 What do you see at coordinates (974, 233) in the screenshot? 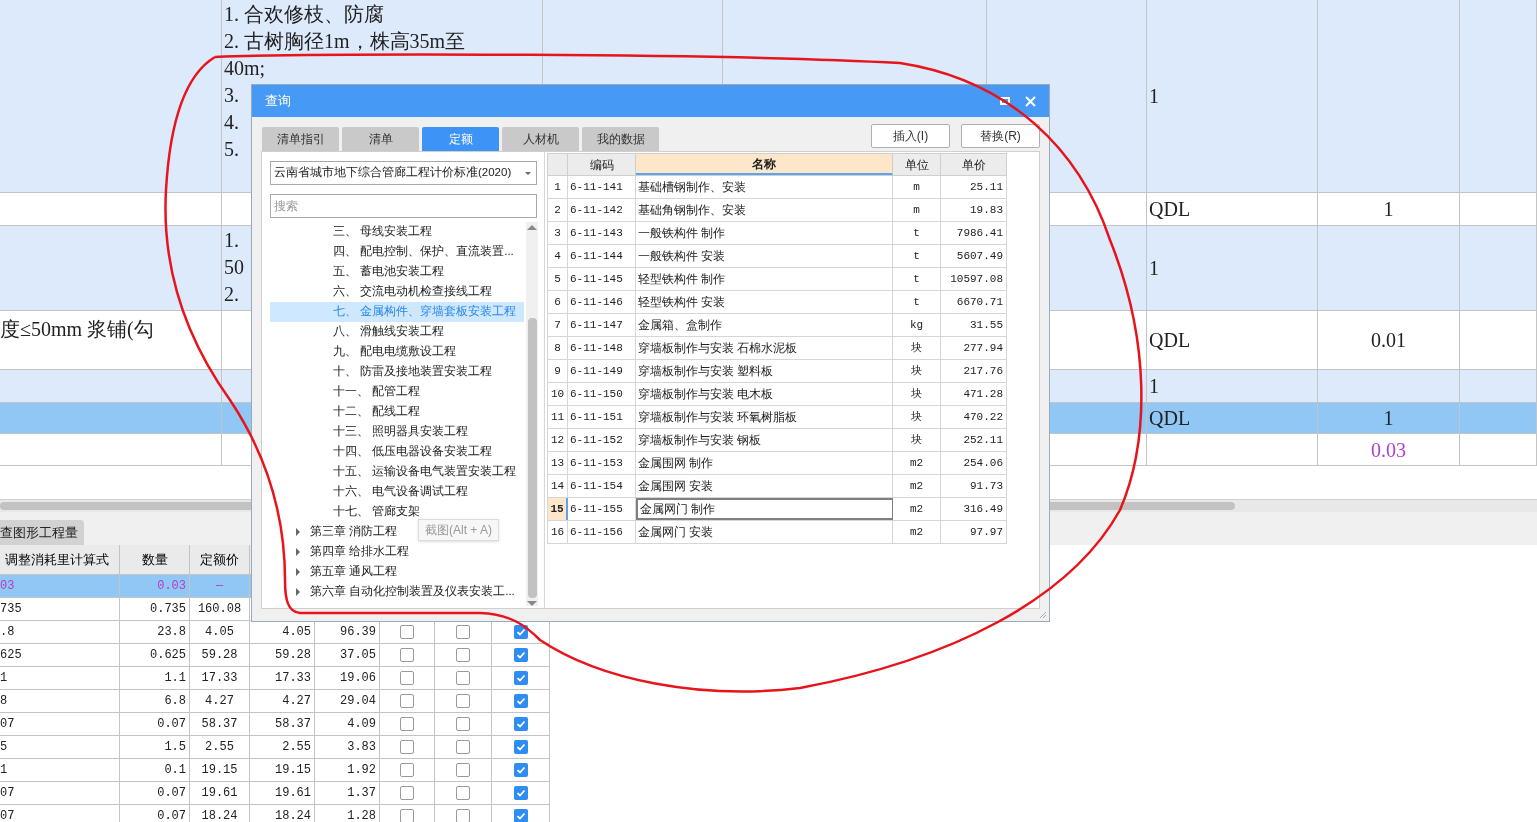
I see `table-cell: 7986.41` at bounding box center [974, 233].